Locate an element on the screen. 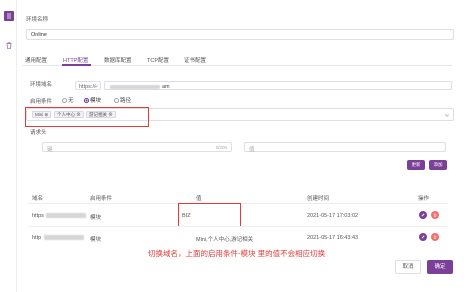 The width and height of the screenshot is (474, 292). col-actions: 操作 is located at coordinates (424, 199).